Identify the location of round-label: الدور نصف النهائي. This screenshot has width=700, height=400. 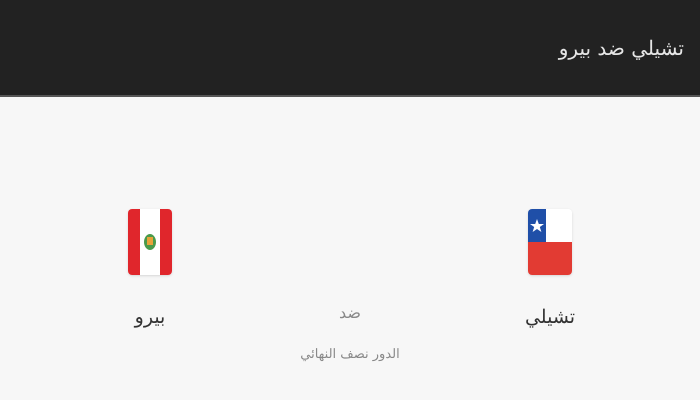
(350, 355).